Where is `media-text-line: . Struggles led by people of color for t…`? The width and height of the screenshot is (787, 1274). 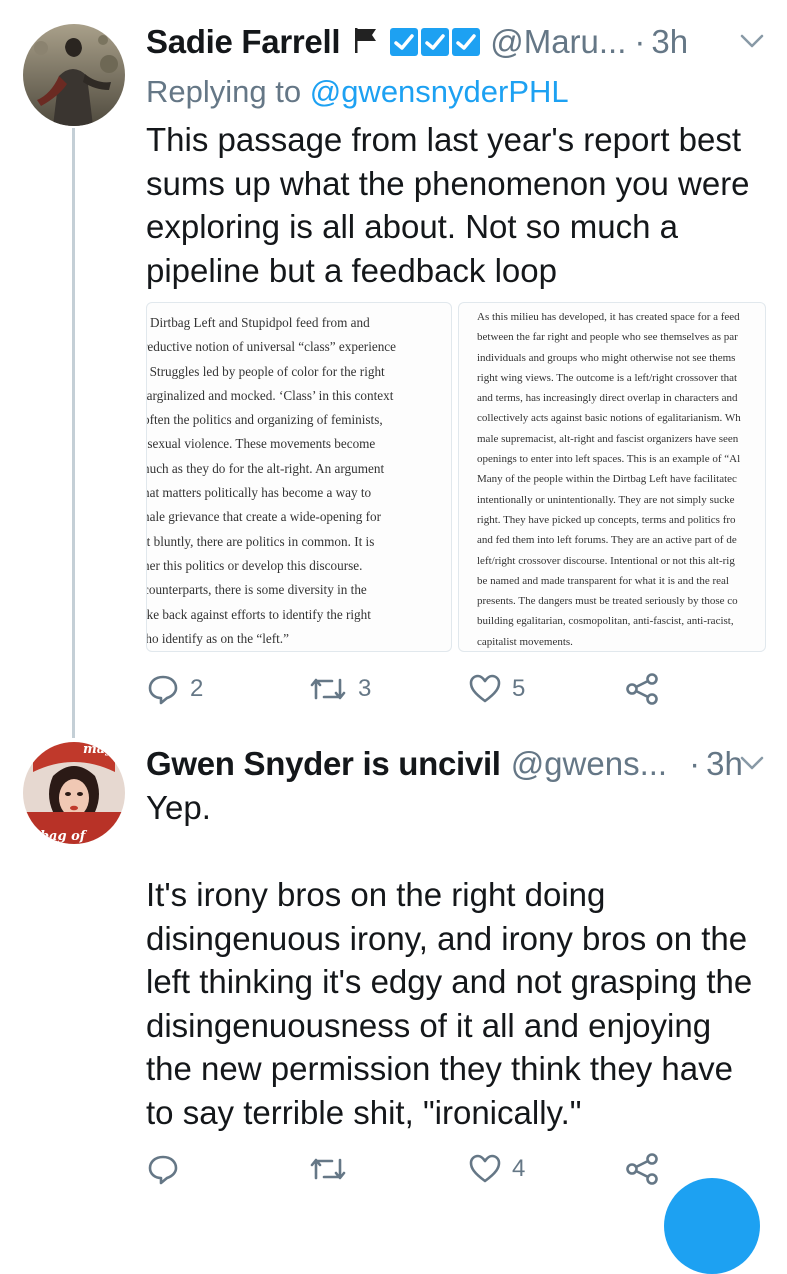
media-text-line: . Struggles led by people of color for t… is located at coordinates (265, 371).